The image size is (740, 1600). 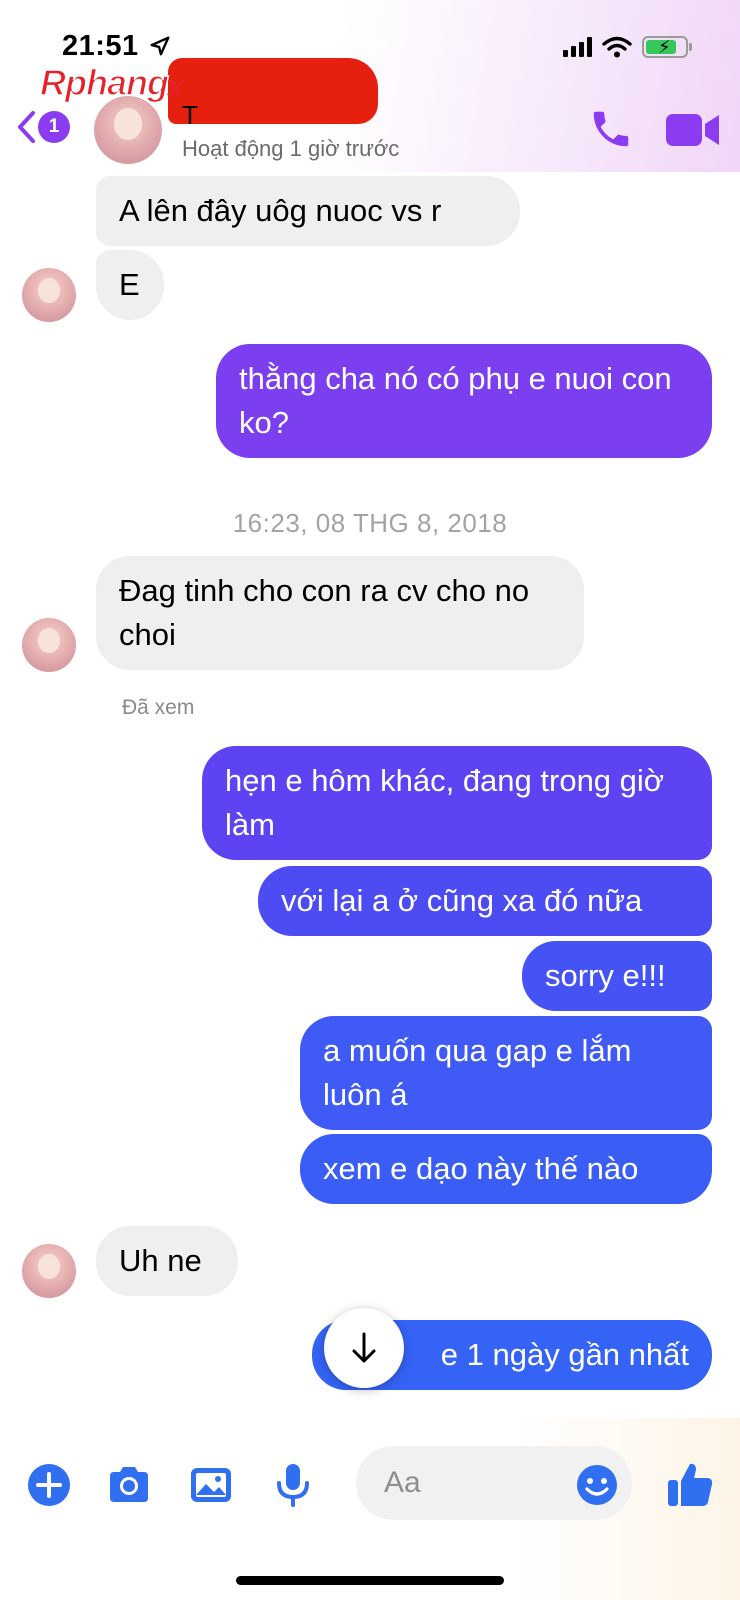 I want to click on message-outgoing: hẹn e hôm khác, đang trong giờ làm, so click(x=457, y=803).